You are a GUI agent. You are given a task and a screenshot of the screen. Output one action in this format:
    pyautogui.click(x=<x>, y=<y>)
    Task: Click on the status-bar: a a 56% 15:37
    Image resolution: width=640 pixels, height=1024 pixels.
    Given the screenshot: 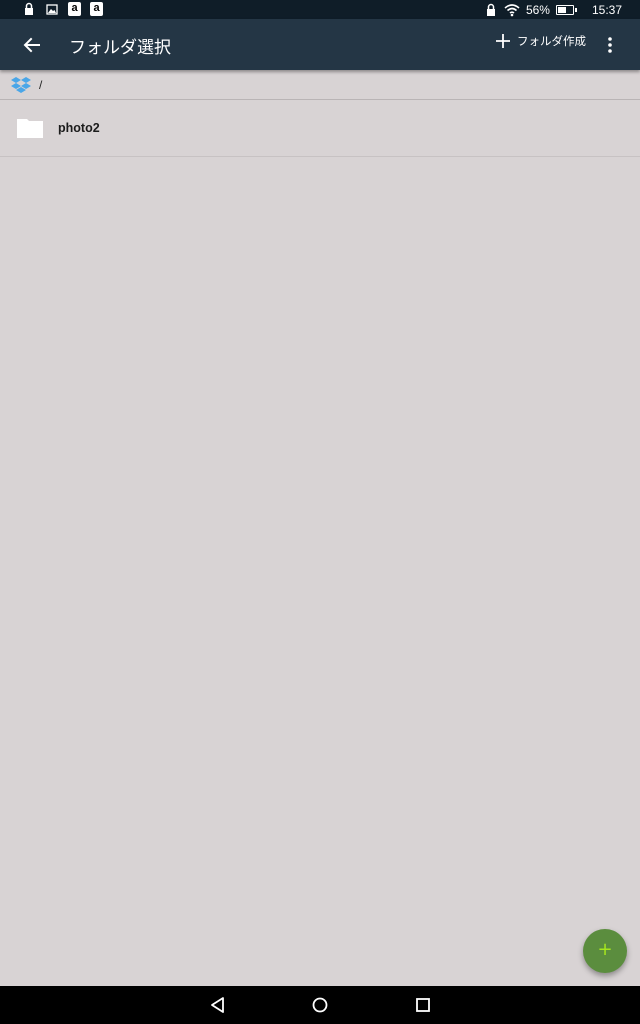 What is the action you would take?
    pyautogui.click(x=320, y=9)
    